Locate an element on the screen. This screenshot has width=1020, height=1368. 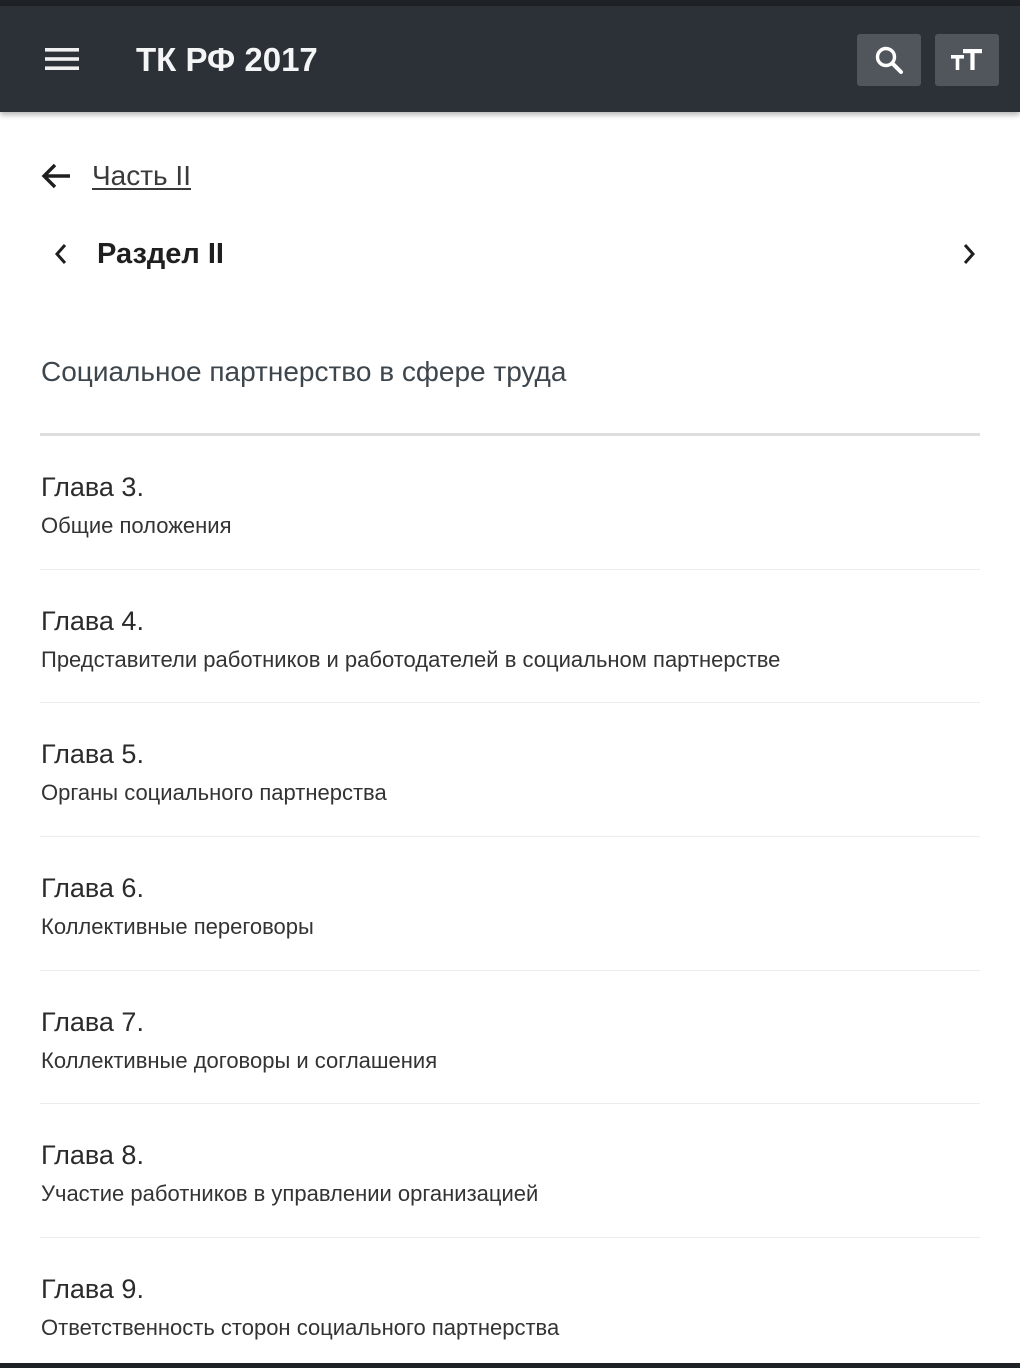
bottom-edge is located at coordinates (510, 1365).